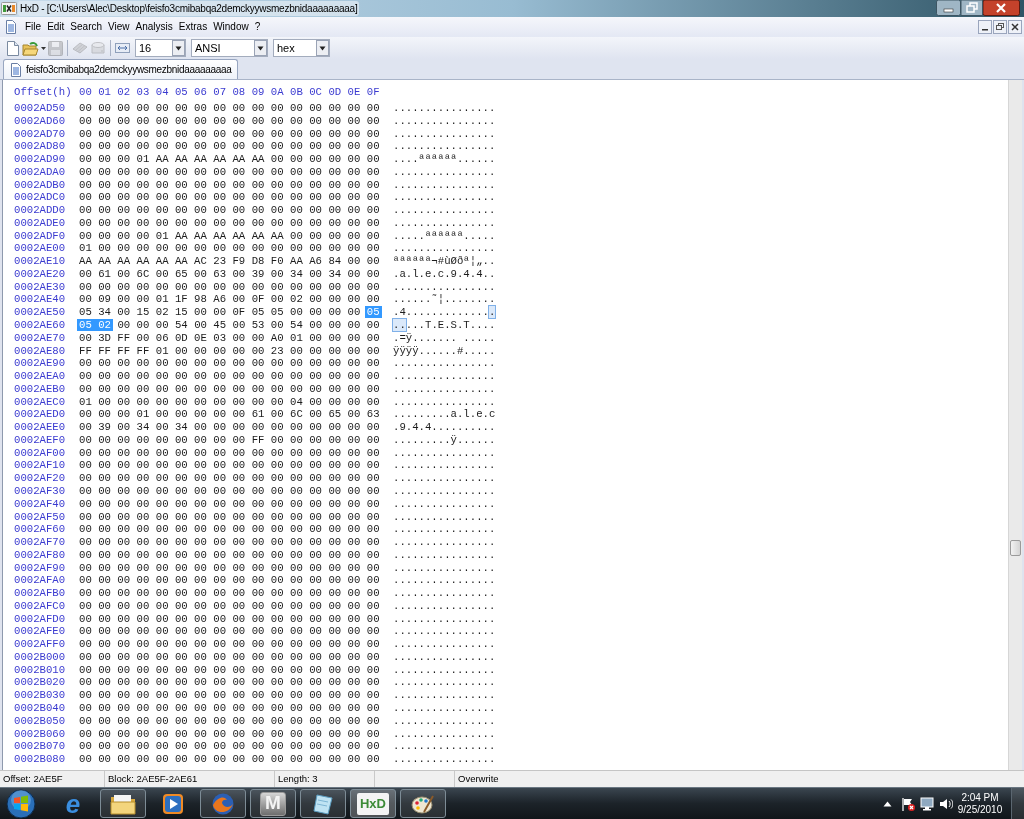 The image size is (1024, 819). Describe the element at coordinates (1015, 548) in the screenshot. I see `scrollbar-thumb` at that location.